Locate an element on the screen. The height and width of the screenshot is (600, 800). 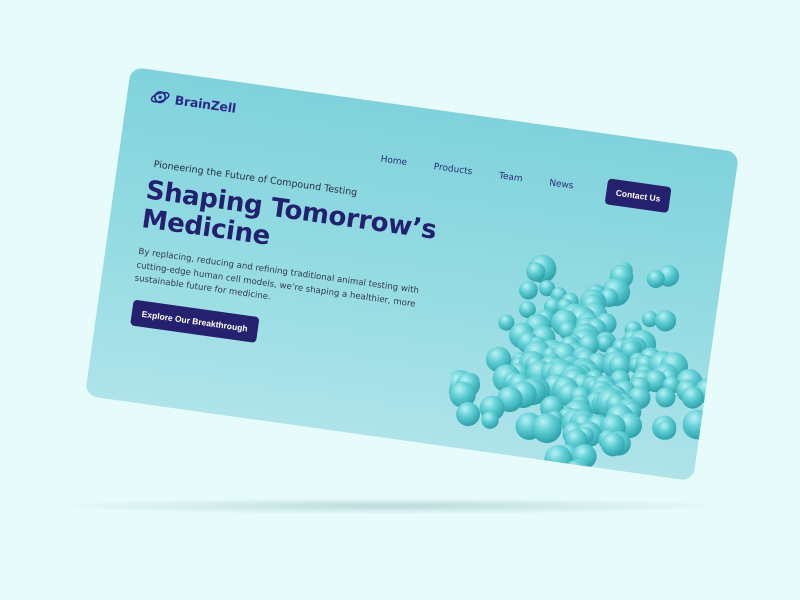
explore-breakthrough-button: Explore Our Breakthrough is located at coordinates (195, 321).